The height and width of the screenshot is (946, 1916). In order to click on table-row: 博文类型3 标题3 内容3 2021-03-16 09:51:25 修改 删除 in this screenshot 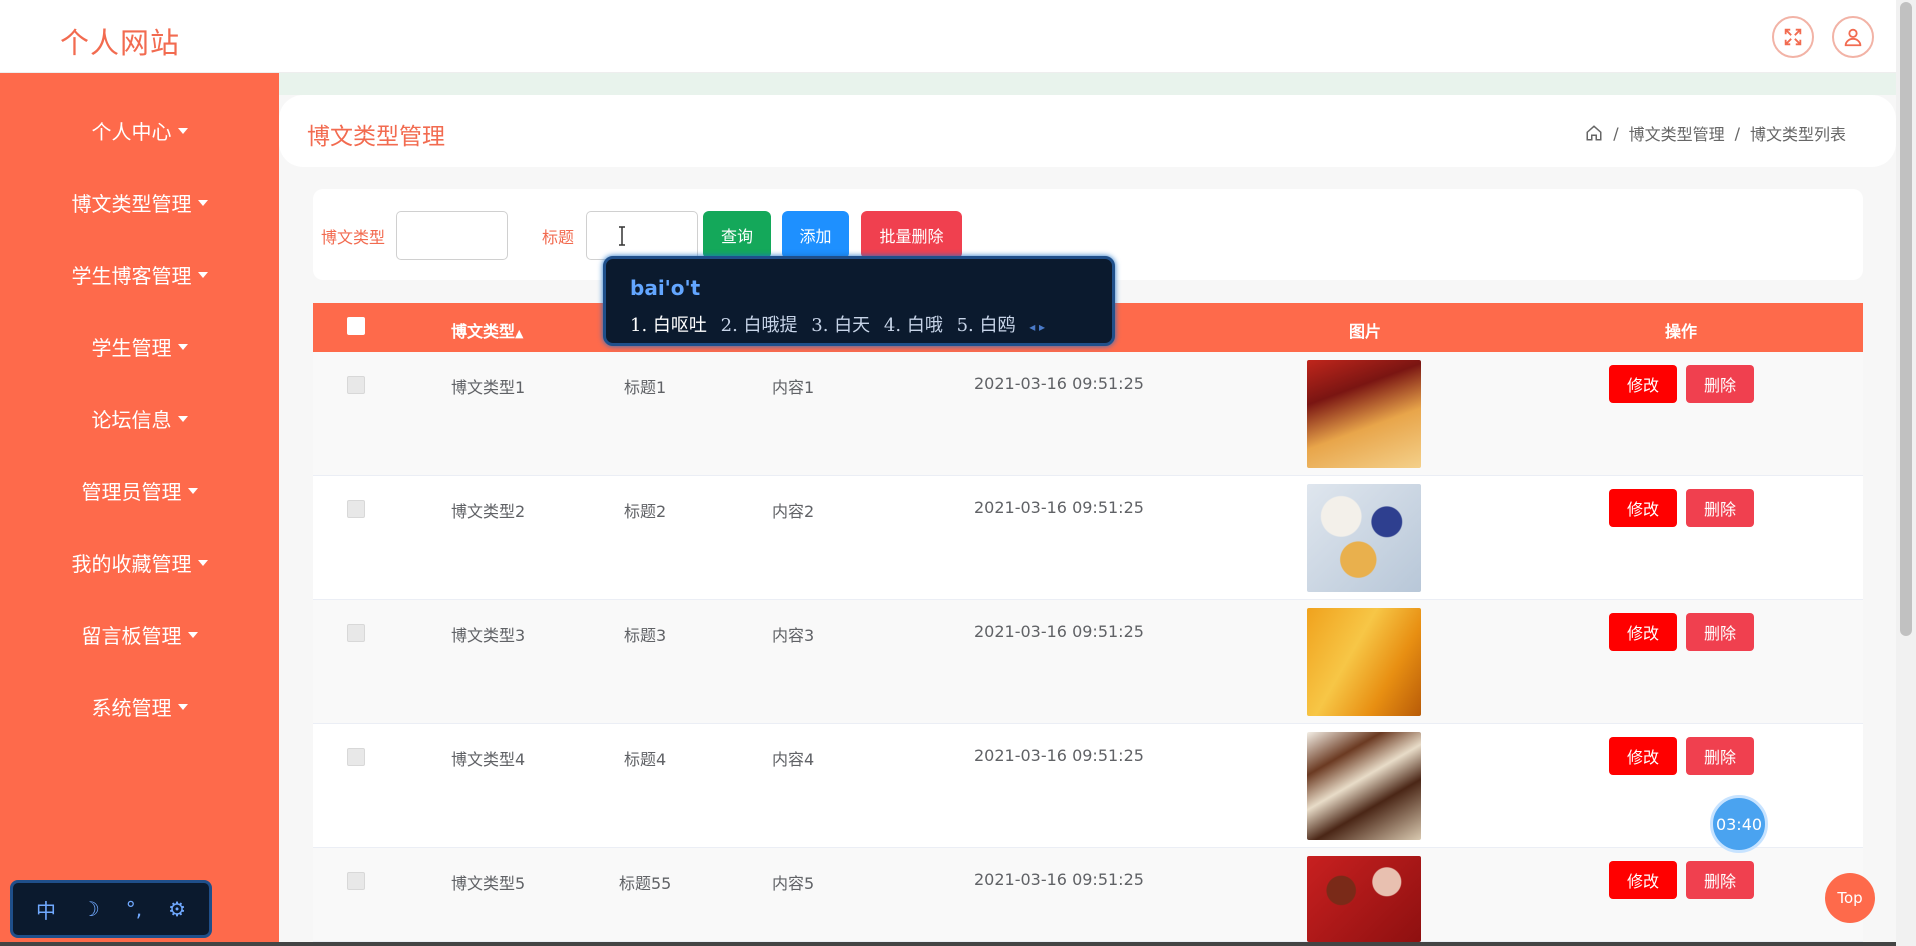, I will do `click(1088, 662)`.